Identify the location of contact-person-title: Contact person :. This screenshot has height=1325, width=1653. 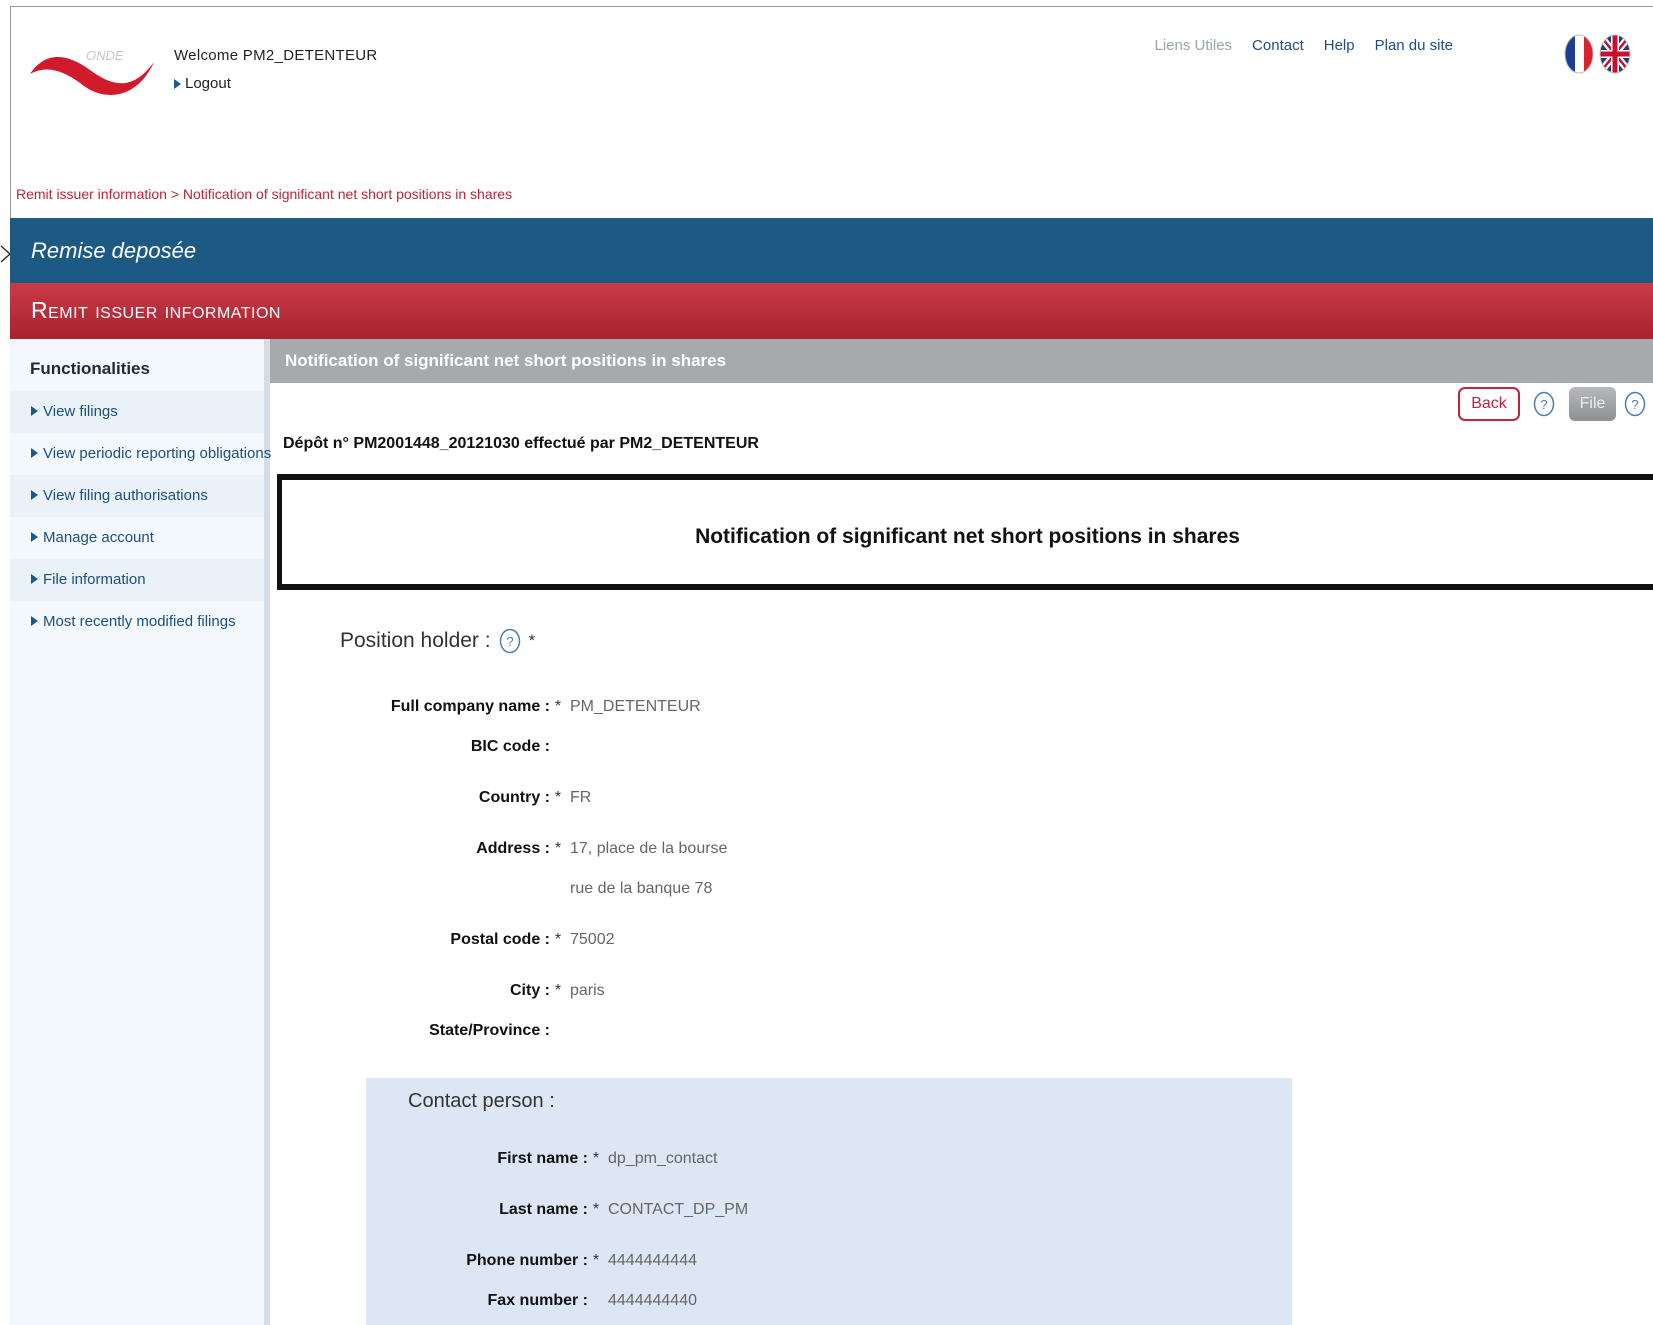
(481, 1101).